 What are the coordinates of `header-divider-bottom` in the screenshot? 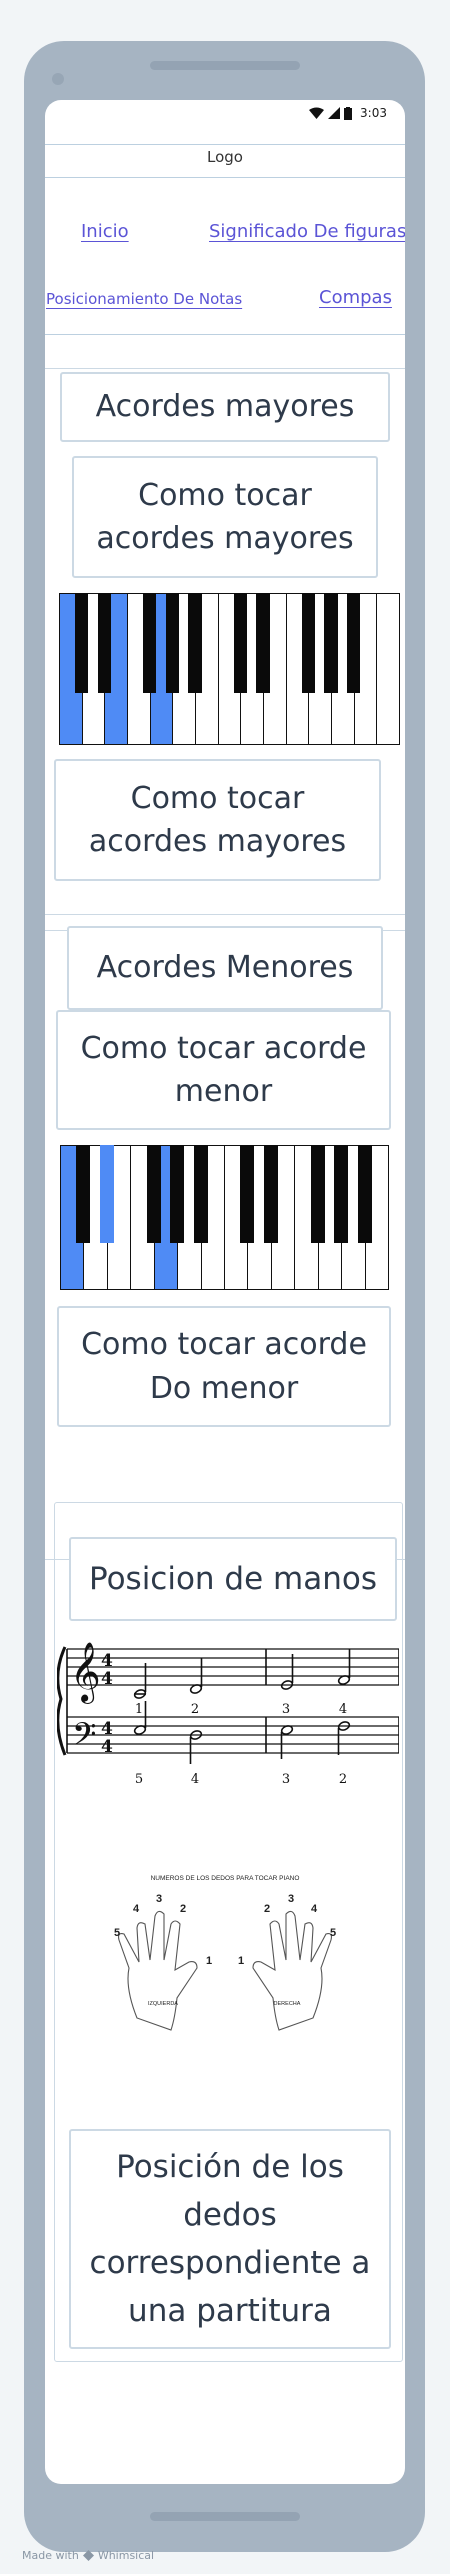 It's located at (225, 177).